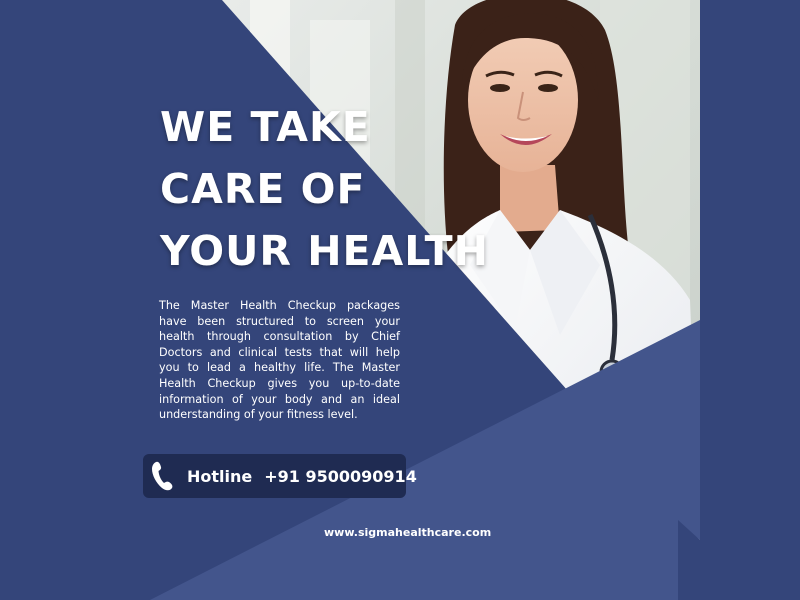  What do you see at coordinates (340, 476) in the screenshot?
I see `hotline-number: +91 9500090914` at bounding box center [340, 476].